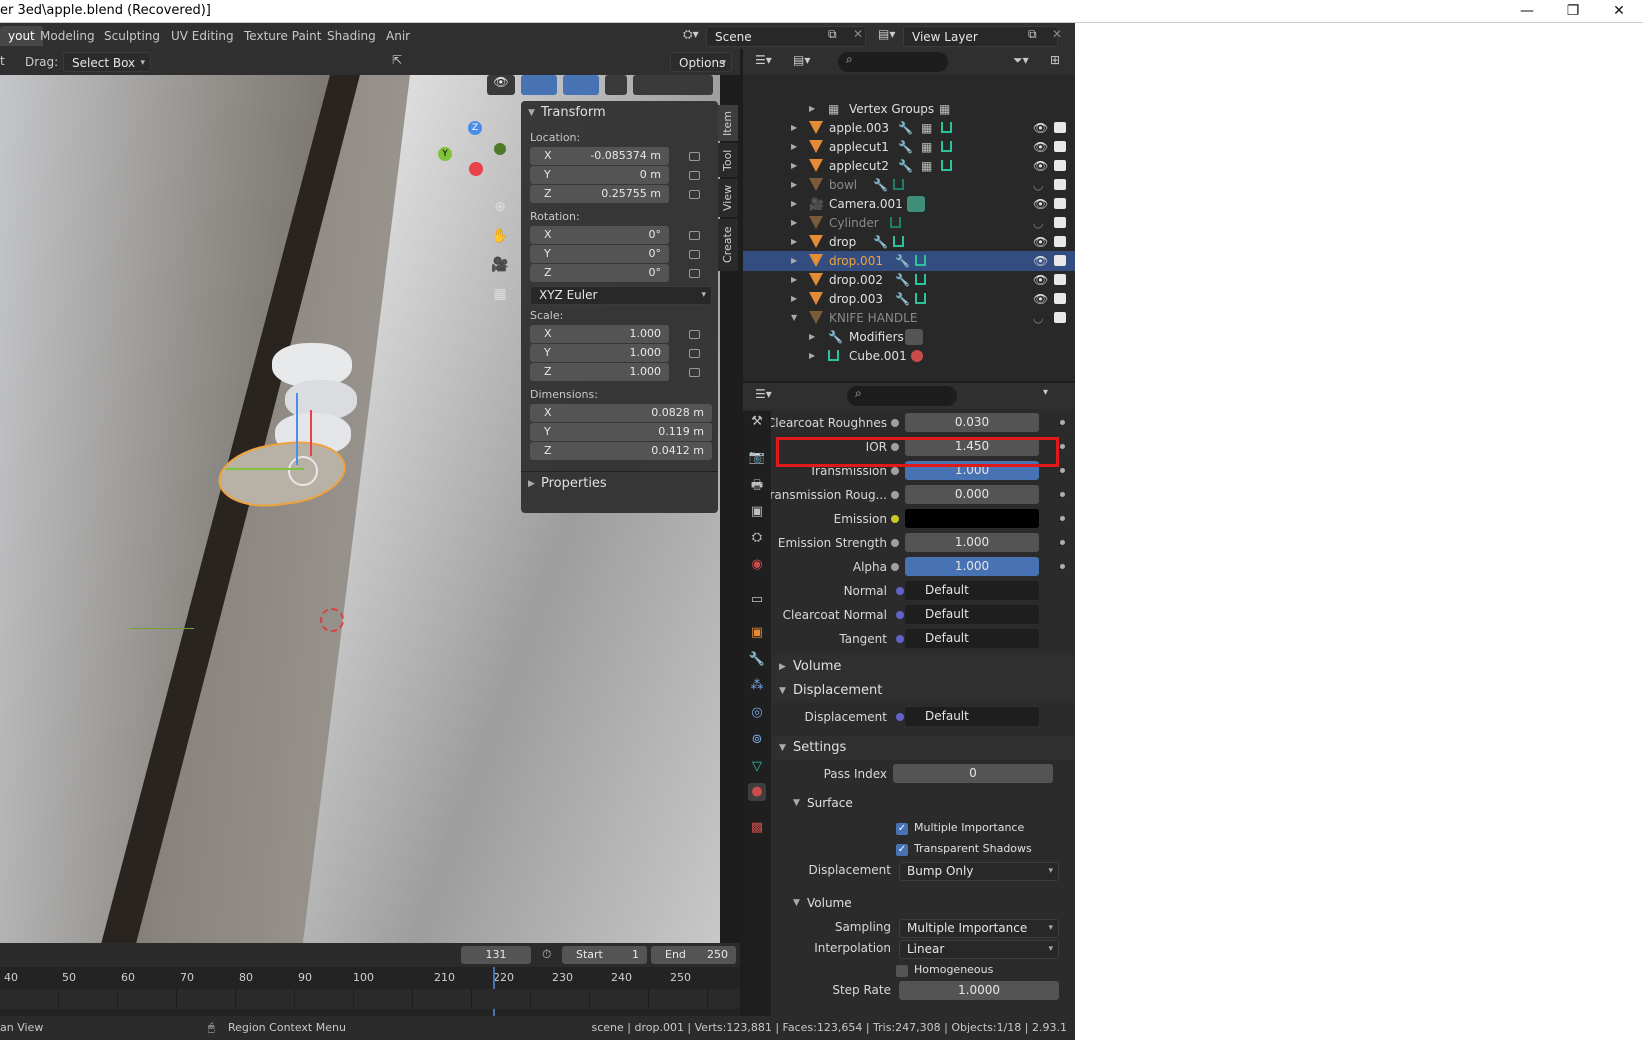  What do you see at coordinates (1619, 11) in the screenshot?
I see `close-button: ✕` at bounding box center [1619, 11].